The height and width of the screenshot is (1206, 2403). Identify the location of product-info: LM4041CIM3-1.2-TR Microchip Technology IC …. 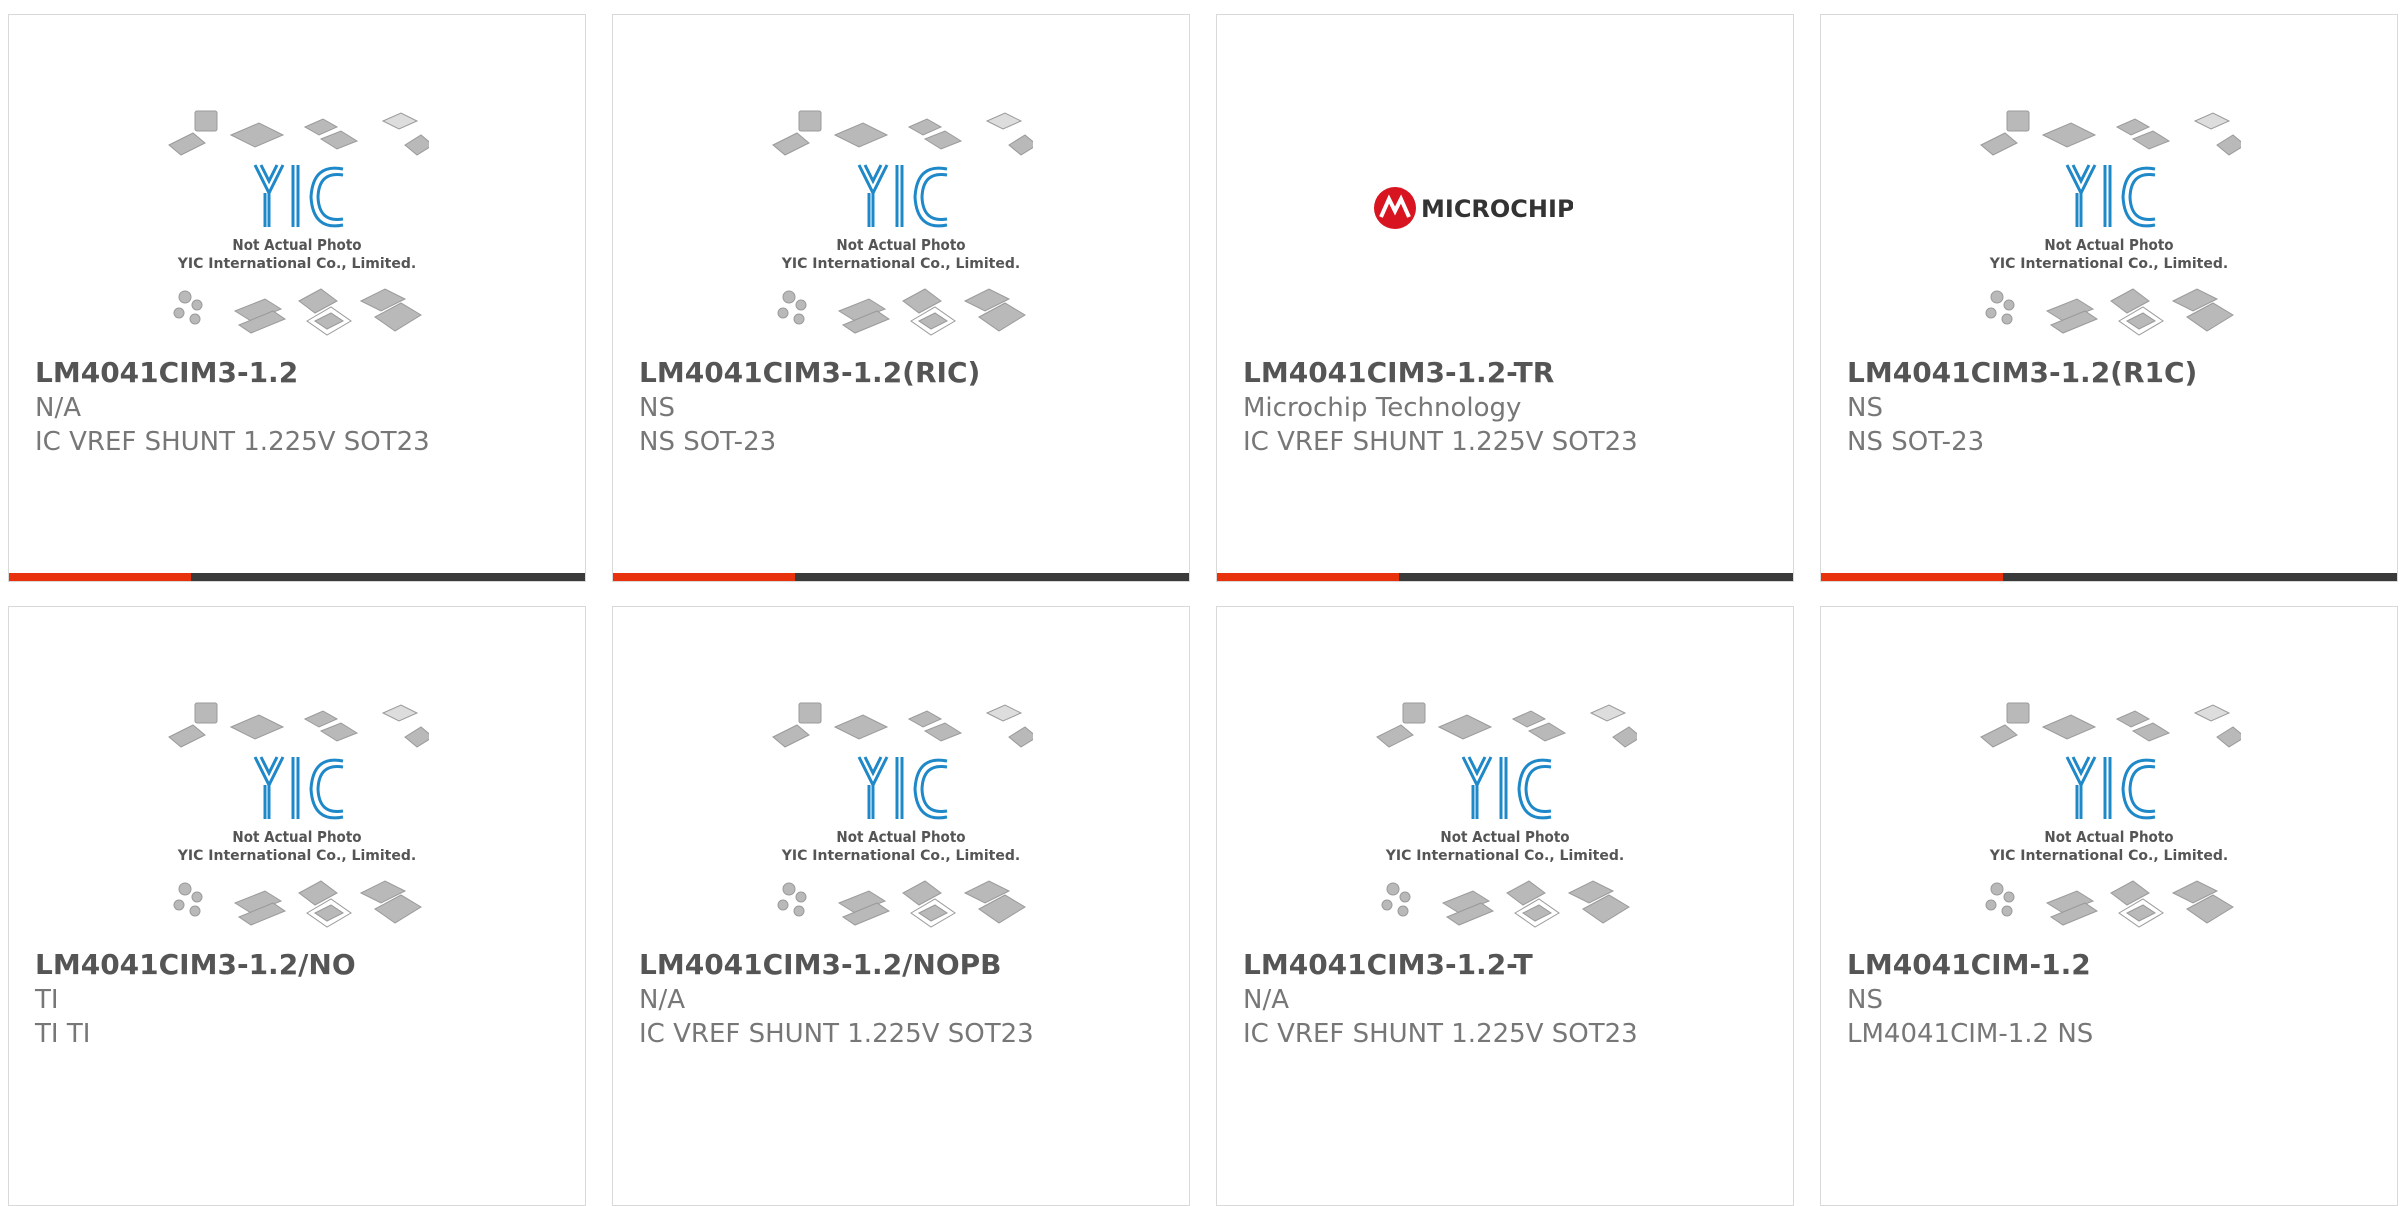
(1513, 407).